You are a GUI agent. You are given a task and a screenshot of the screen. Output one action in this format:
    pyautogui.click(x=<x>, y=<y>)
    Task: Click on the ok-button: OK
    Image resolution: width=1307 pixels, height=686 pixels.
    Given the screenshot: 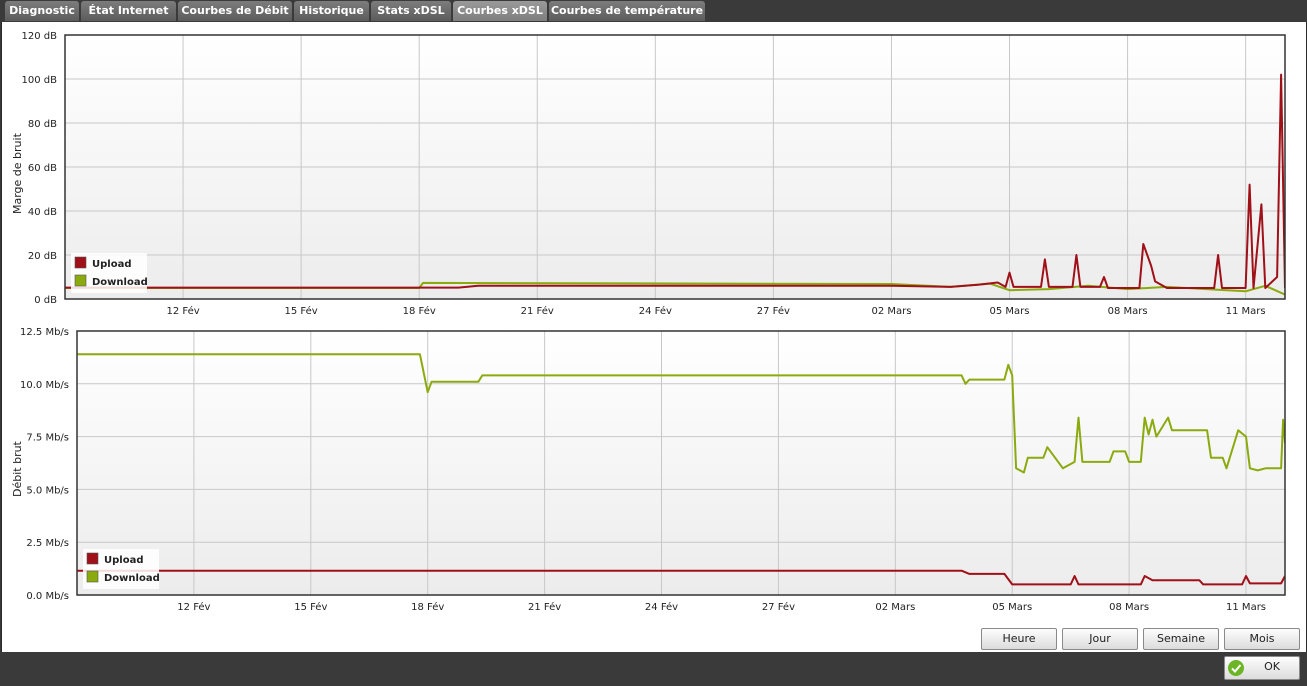 What is the action you would take?
    pyautogui.click(x=1262, y=668)
    